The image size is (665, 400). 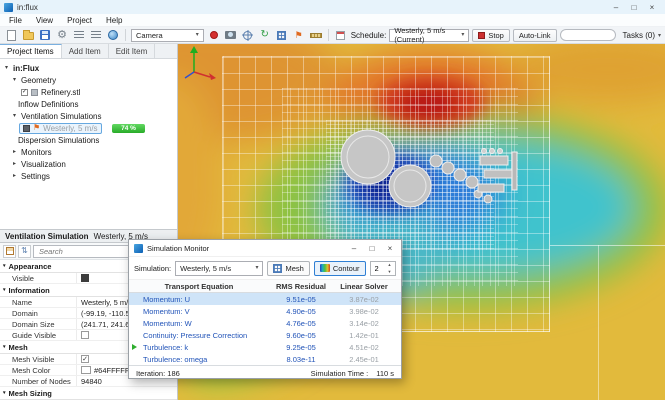 I want to click on stop-button: Stop, so click(x=491, y=35).